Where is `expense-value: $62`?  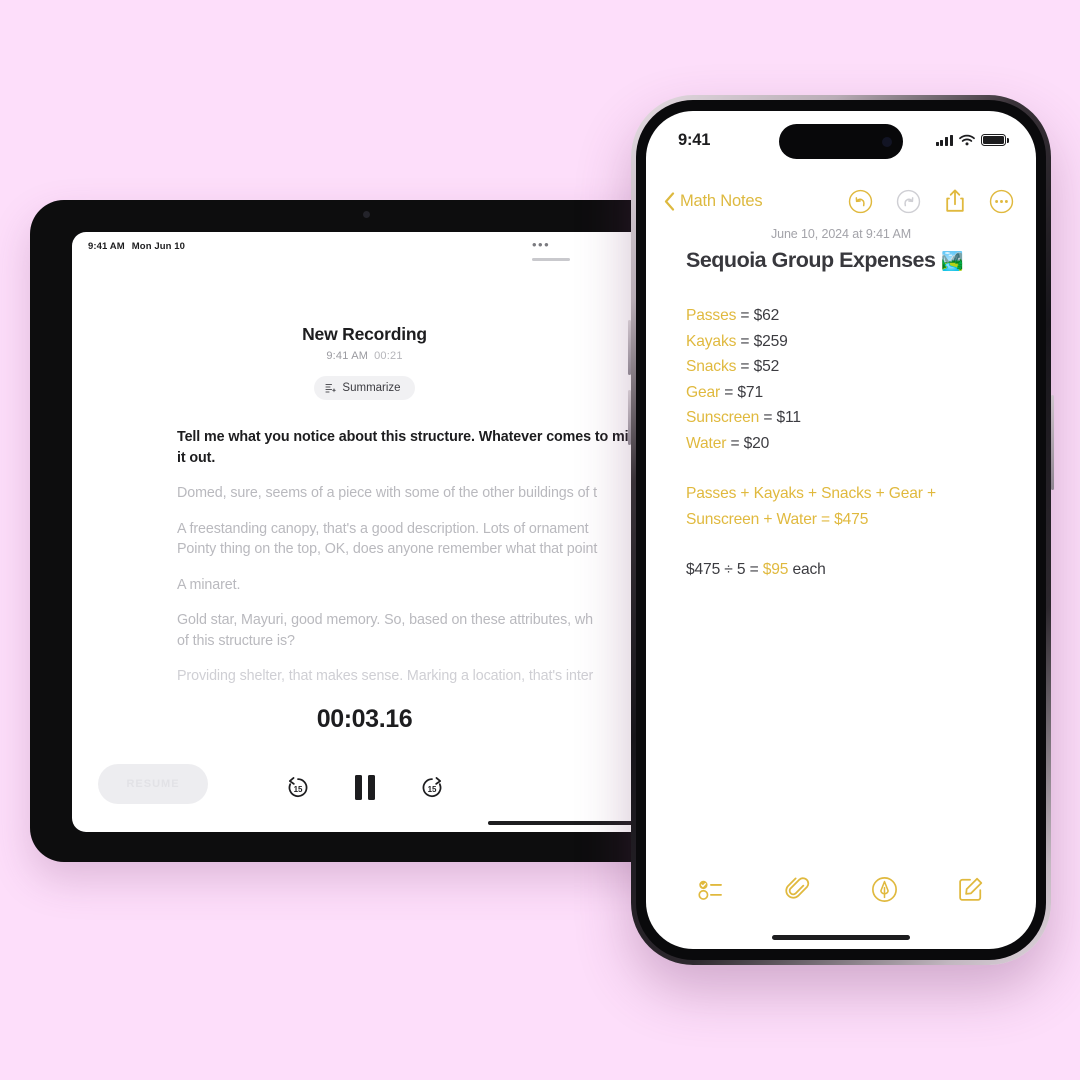 expense-value: $62 is located at coordinates (766, 315).